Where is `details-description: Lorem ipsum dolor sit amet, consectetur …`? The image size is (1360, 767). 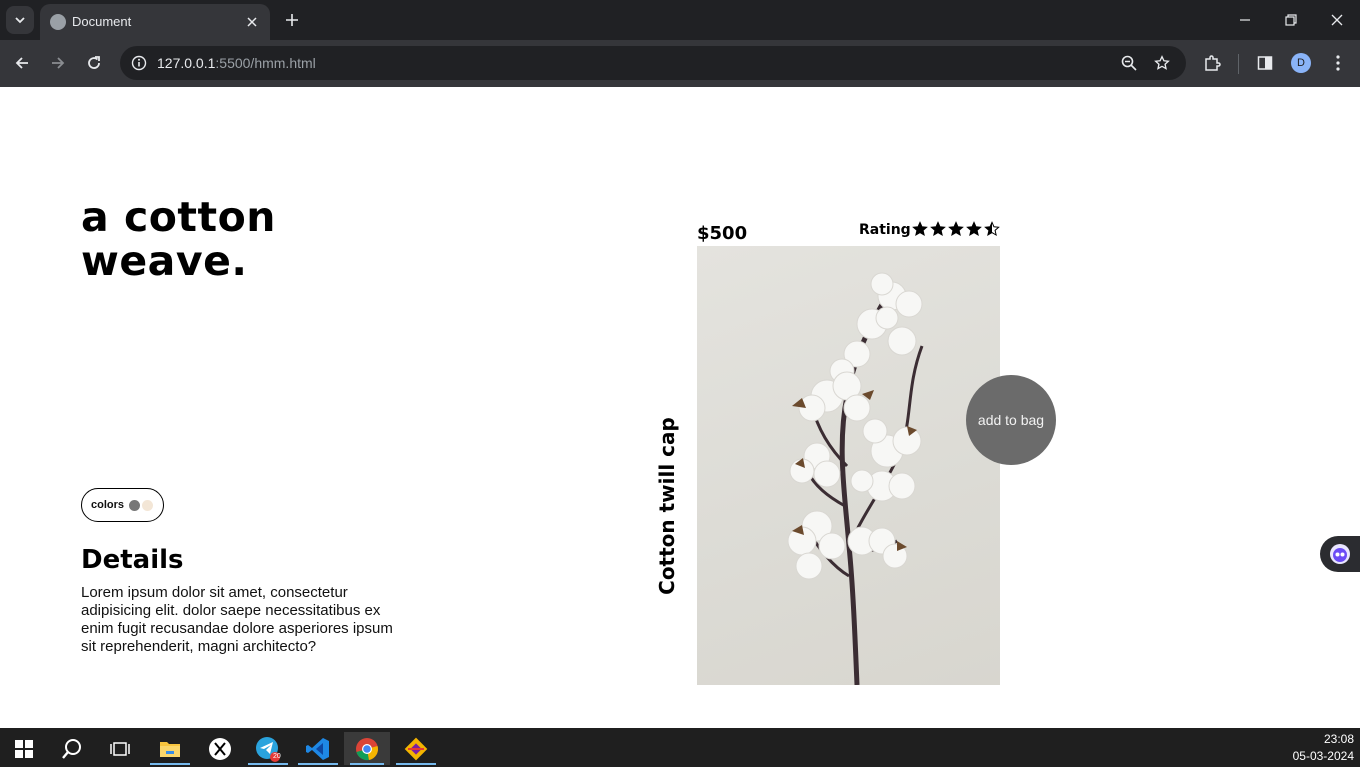 details-description: Lorem ipsum dolor sit amet, consectetur … is located at coordinates (237, 619).